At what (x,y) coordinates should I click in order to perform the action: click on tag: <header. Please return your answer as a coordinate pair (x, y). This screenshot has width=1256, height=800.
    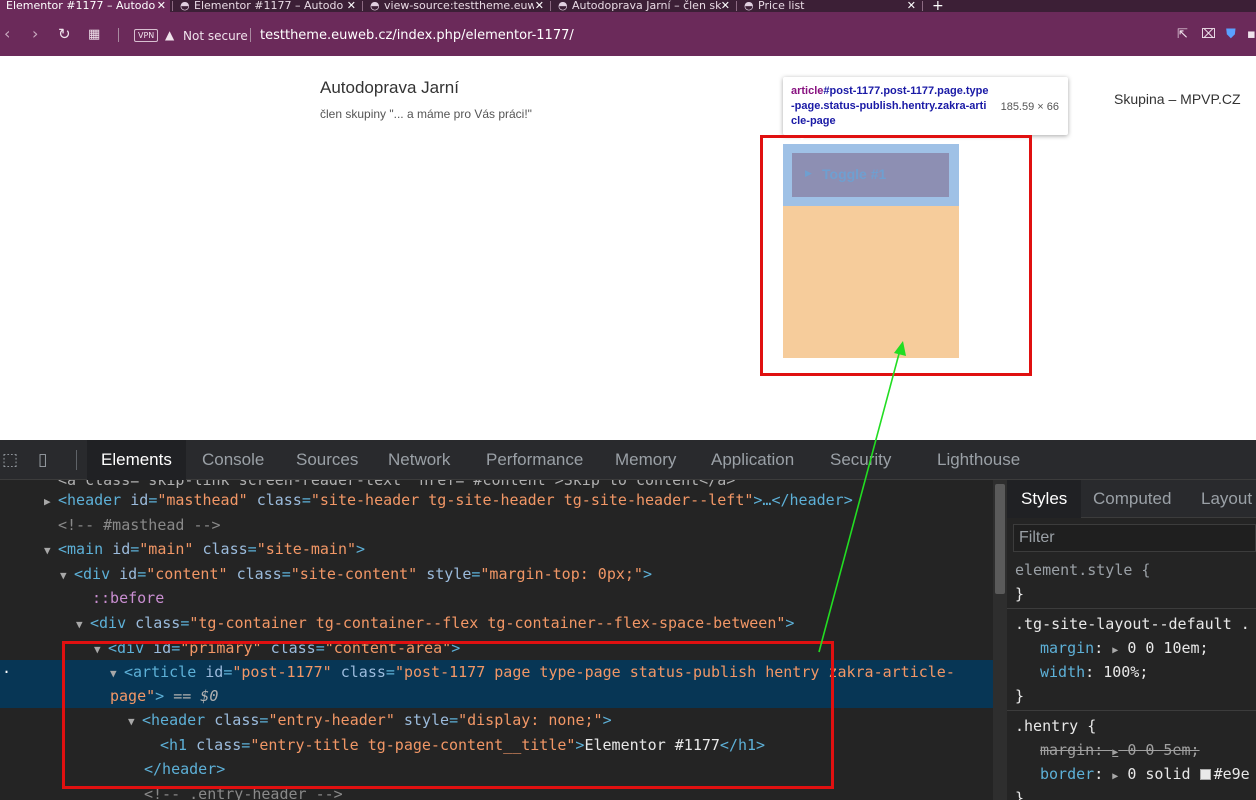
    Looking at the image, I should click on (90, 500).